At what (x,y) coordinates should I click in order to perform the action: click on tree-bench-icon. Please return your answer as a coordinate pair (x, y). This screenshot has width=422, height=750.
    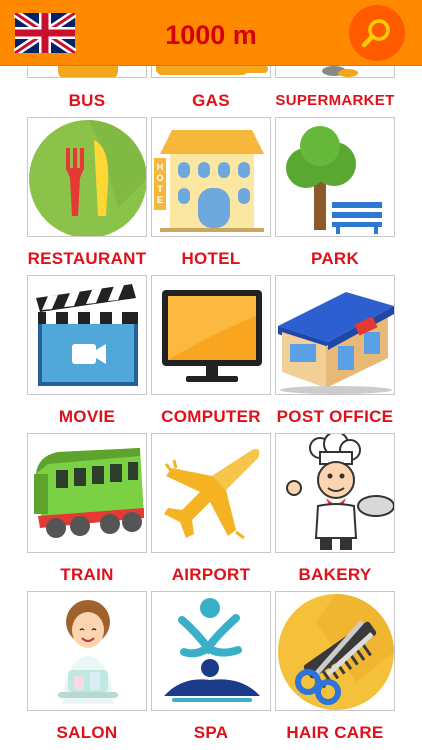
    Looking at the image, I should click on (334, 180).